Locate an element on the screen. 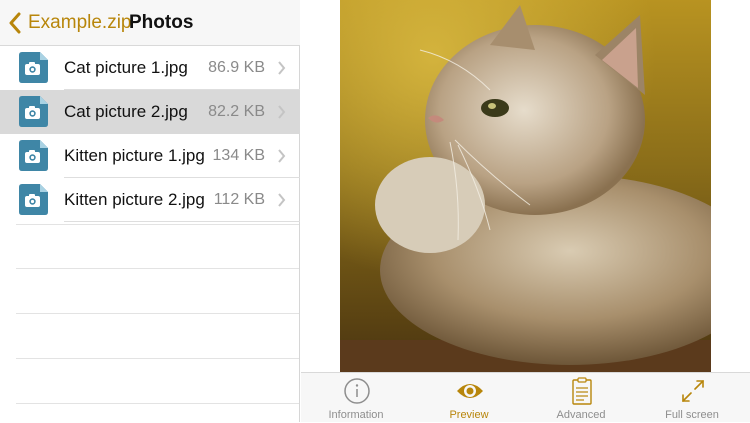  tab-bar: Information Preview Advanced Full screen is located at coordinates (525, 397).